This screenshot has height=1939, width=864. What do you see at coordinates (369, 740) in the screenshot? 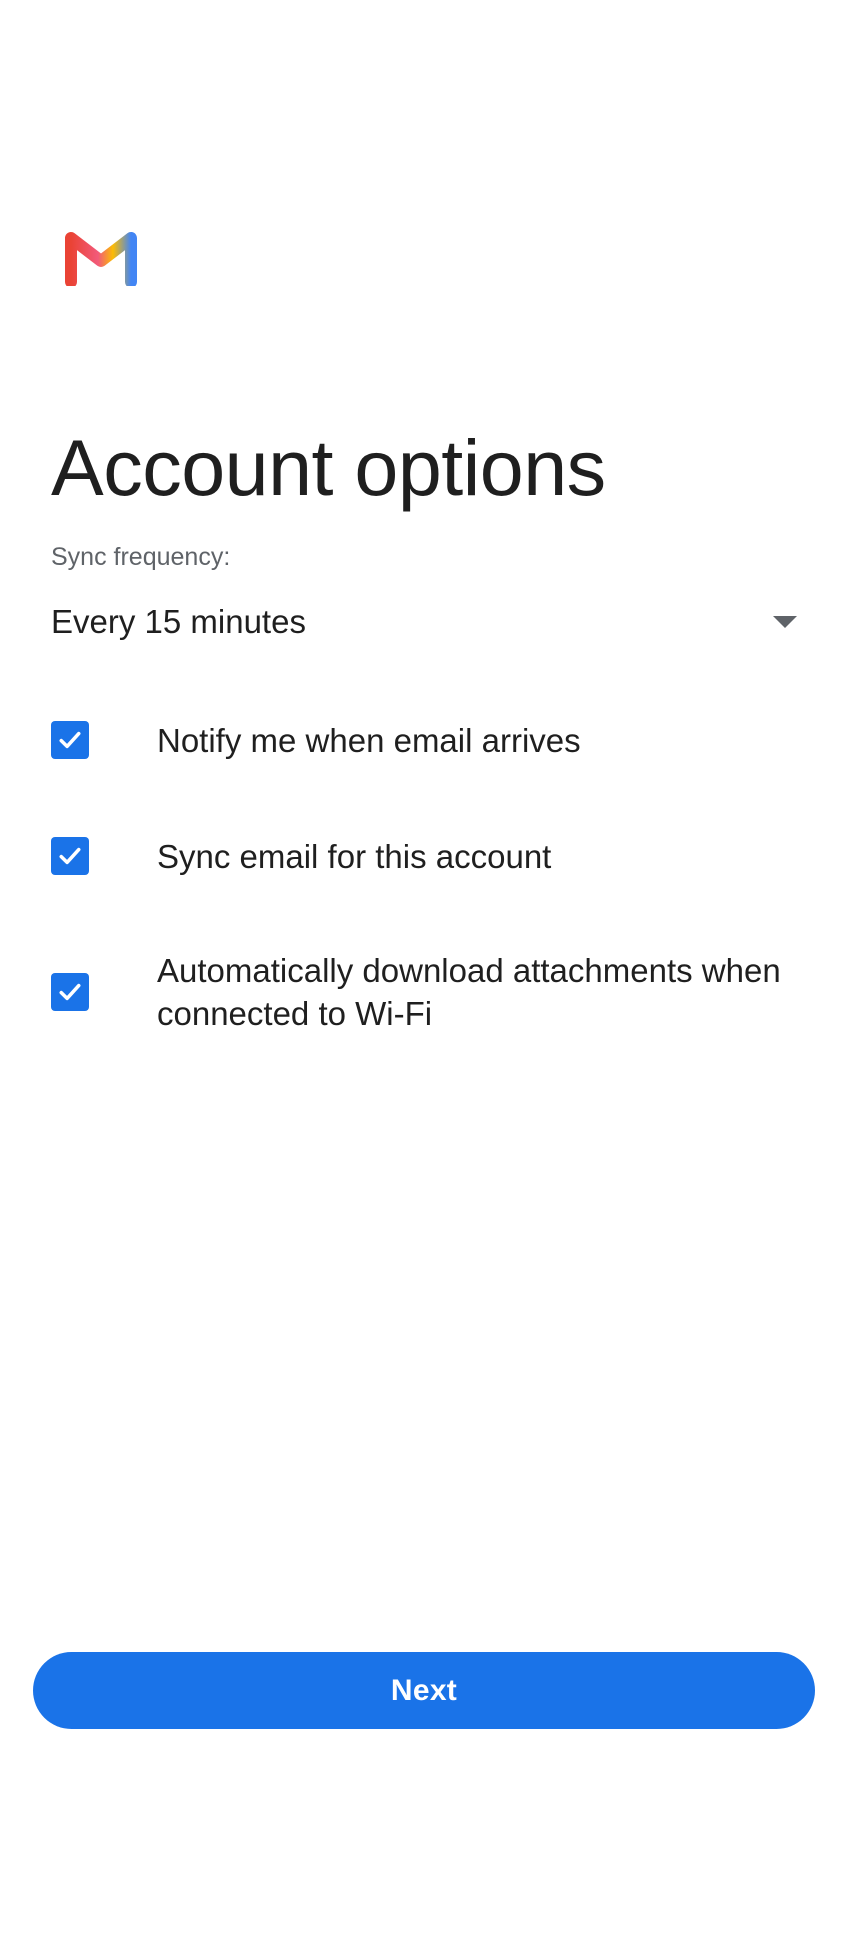
I see `notify-option-label: Notify me when email arrives` at bounding box center [369, 740].